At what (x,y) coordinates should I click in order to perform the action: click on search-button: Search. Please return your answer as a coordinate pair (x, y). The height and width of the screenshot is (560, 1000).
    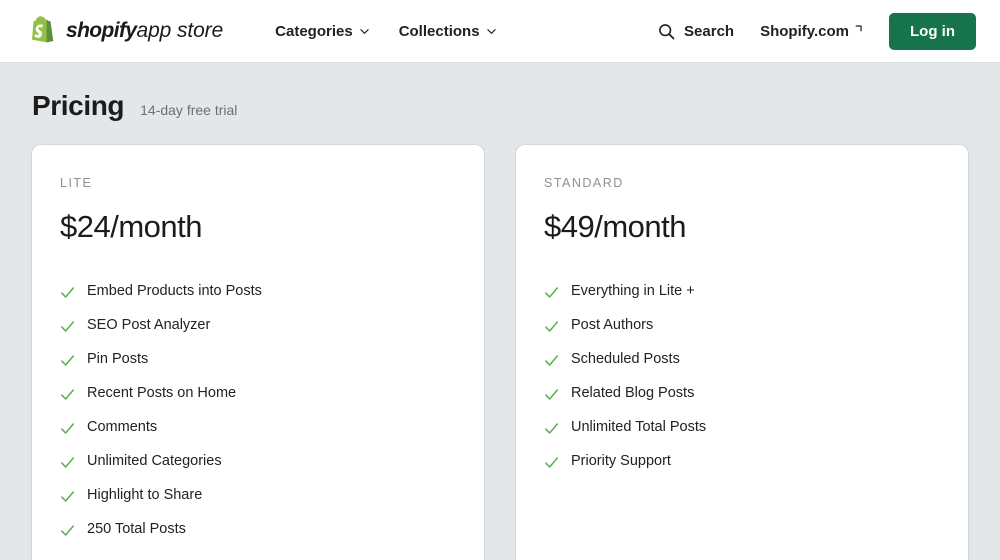
    Looking at the image, I should click on (696, 31).